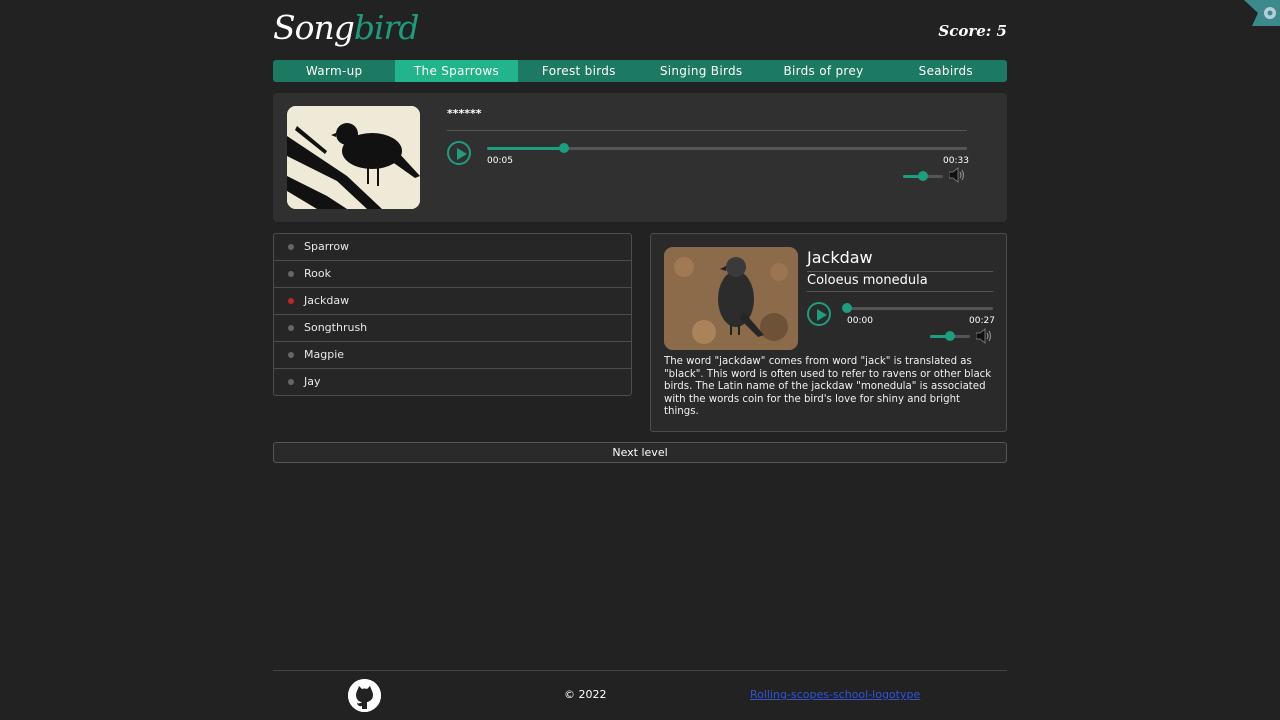  I want to click on hidden-bird-name: ******, so click(464, 113).